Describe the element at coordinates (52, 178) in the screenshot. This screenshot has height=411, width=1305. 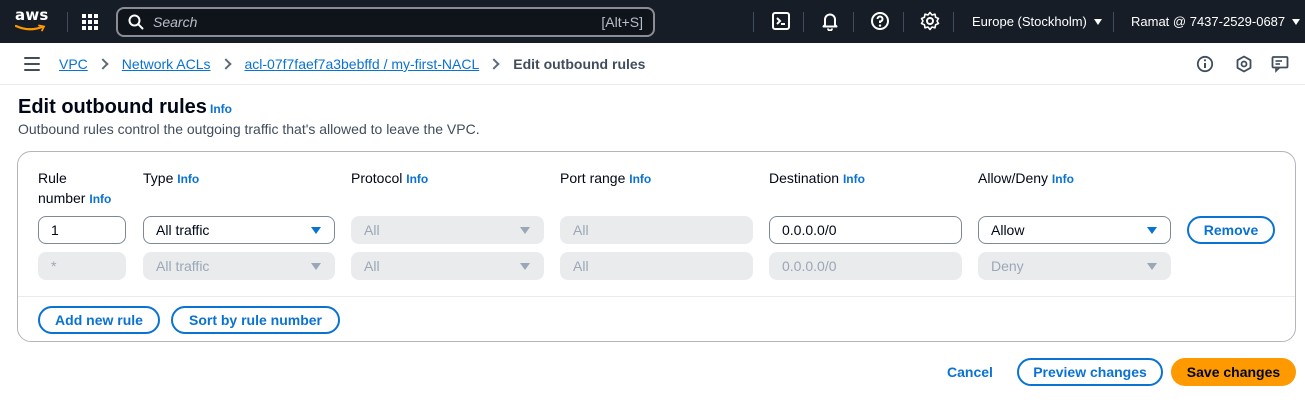
I see `column-header-rule-label: Rule` at that location.